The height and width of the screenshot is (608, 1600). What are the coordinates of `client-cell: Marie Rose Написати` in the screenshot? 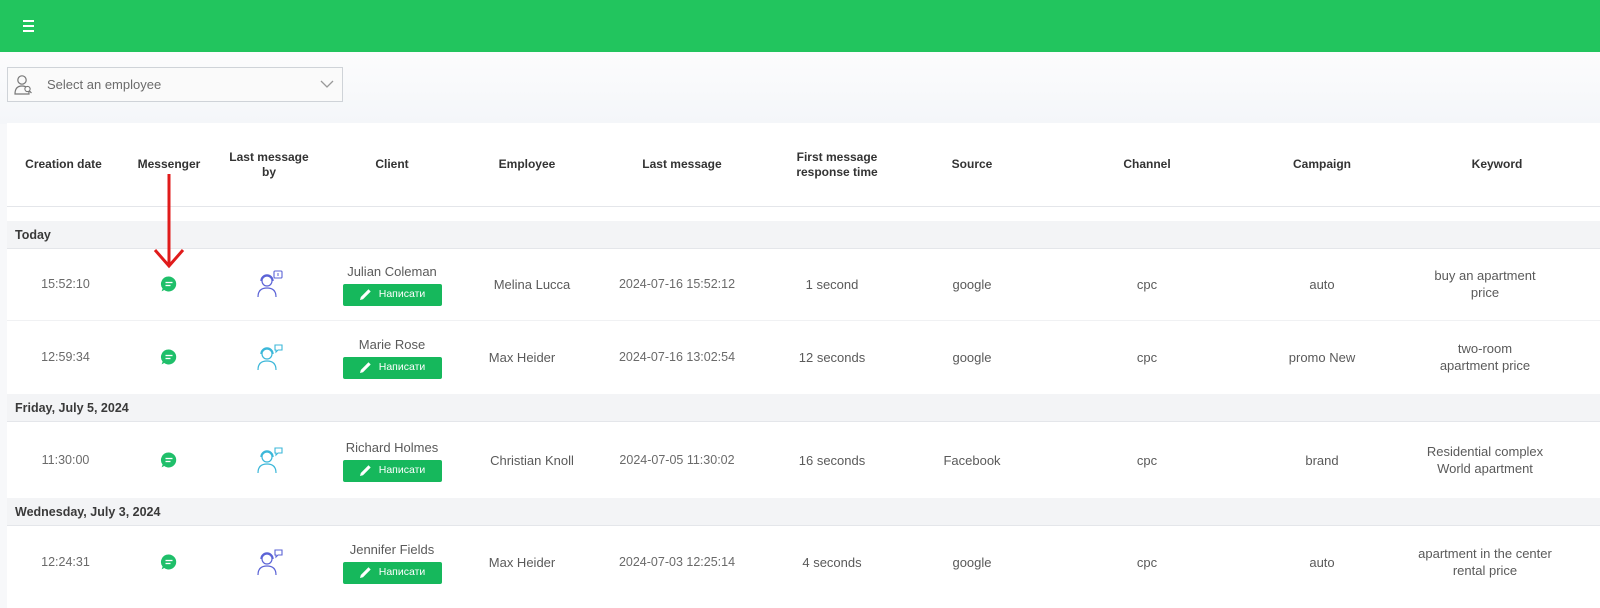 It's located at (392, 357).